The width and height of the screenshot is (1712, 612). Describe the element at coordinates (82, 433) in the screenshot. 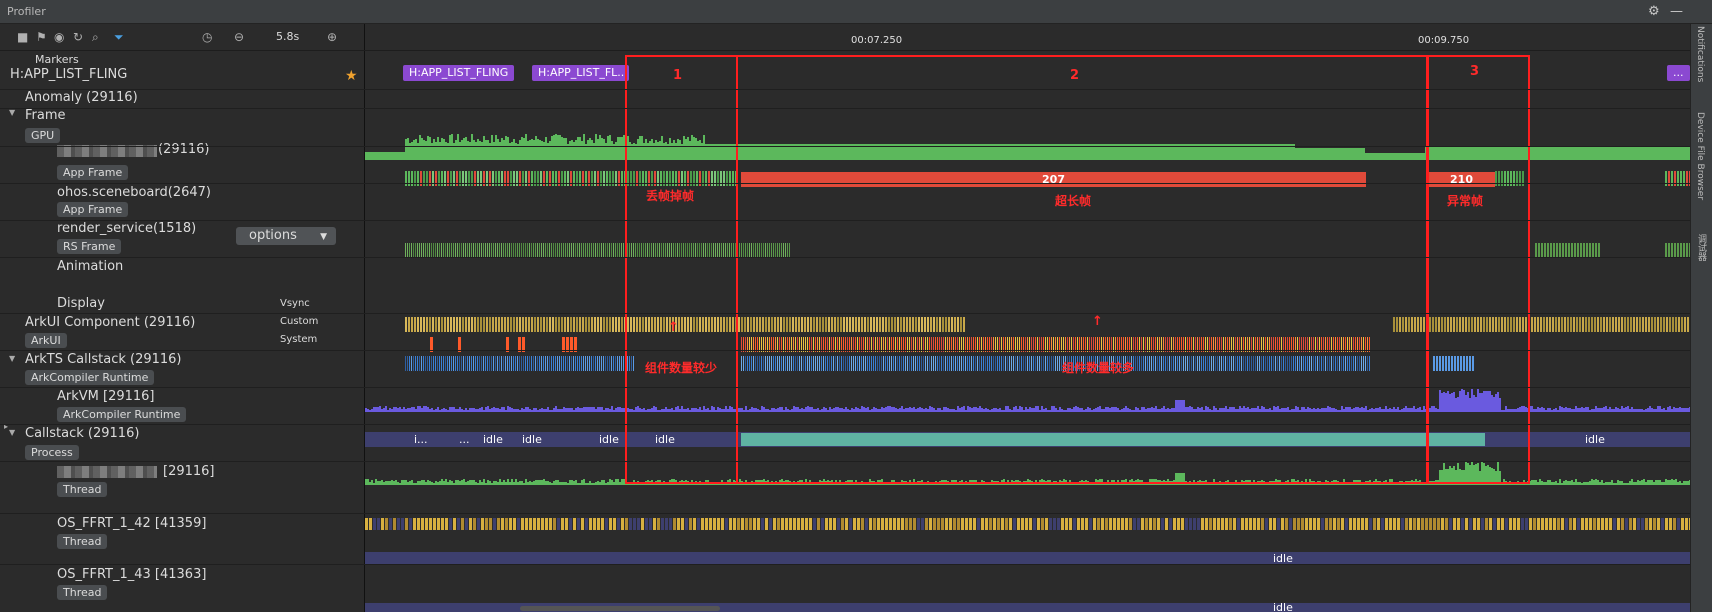

I see `callstack-label: Callstack (29116)` at that location.